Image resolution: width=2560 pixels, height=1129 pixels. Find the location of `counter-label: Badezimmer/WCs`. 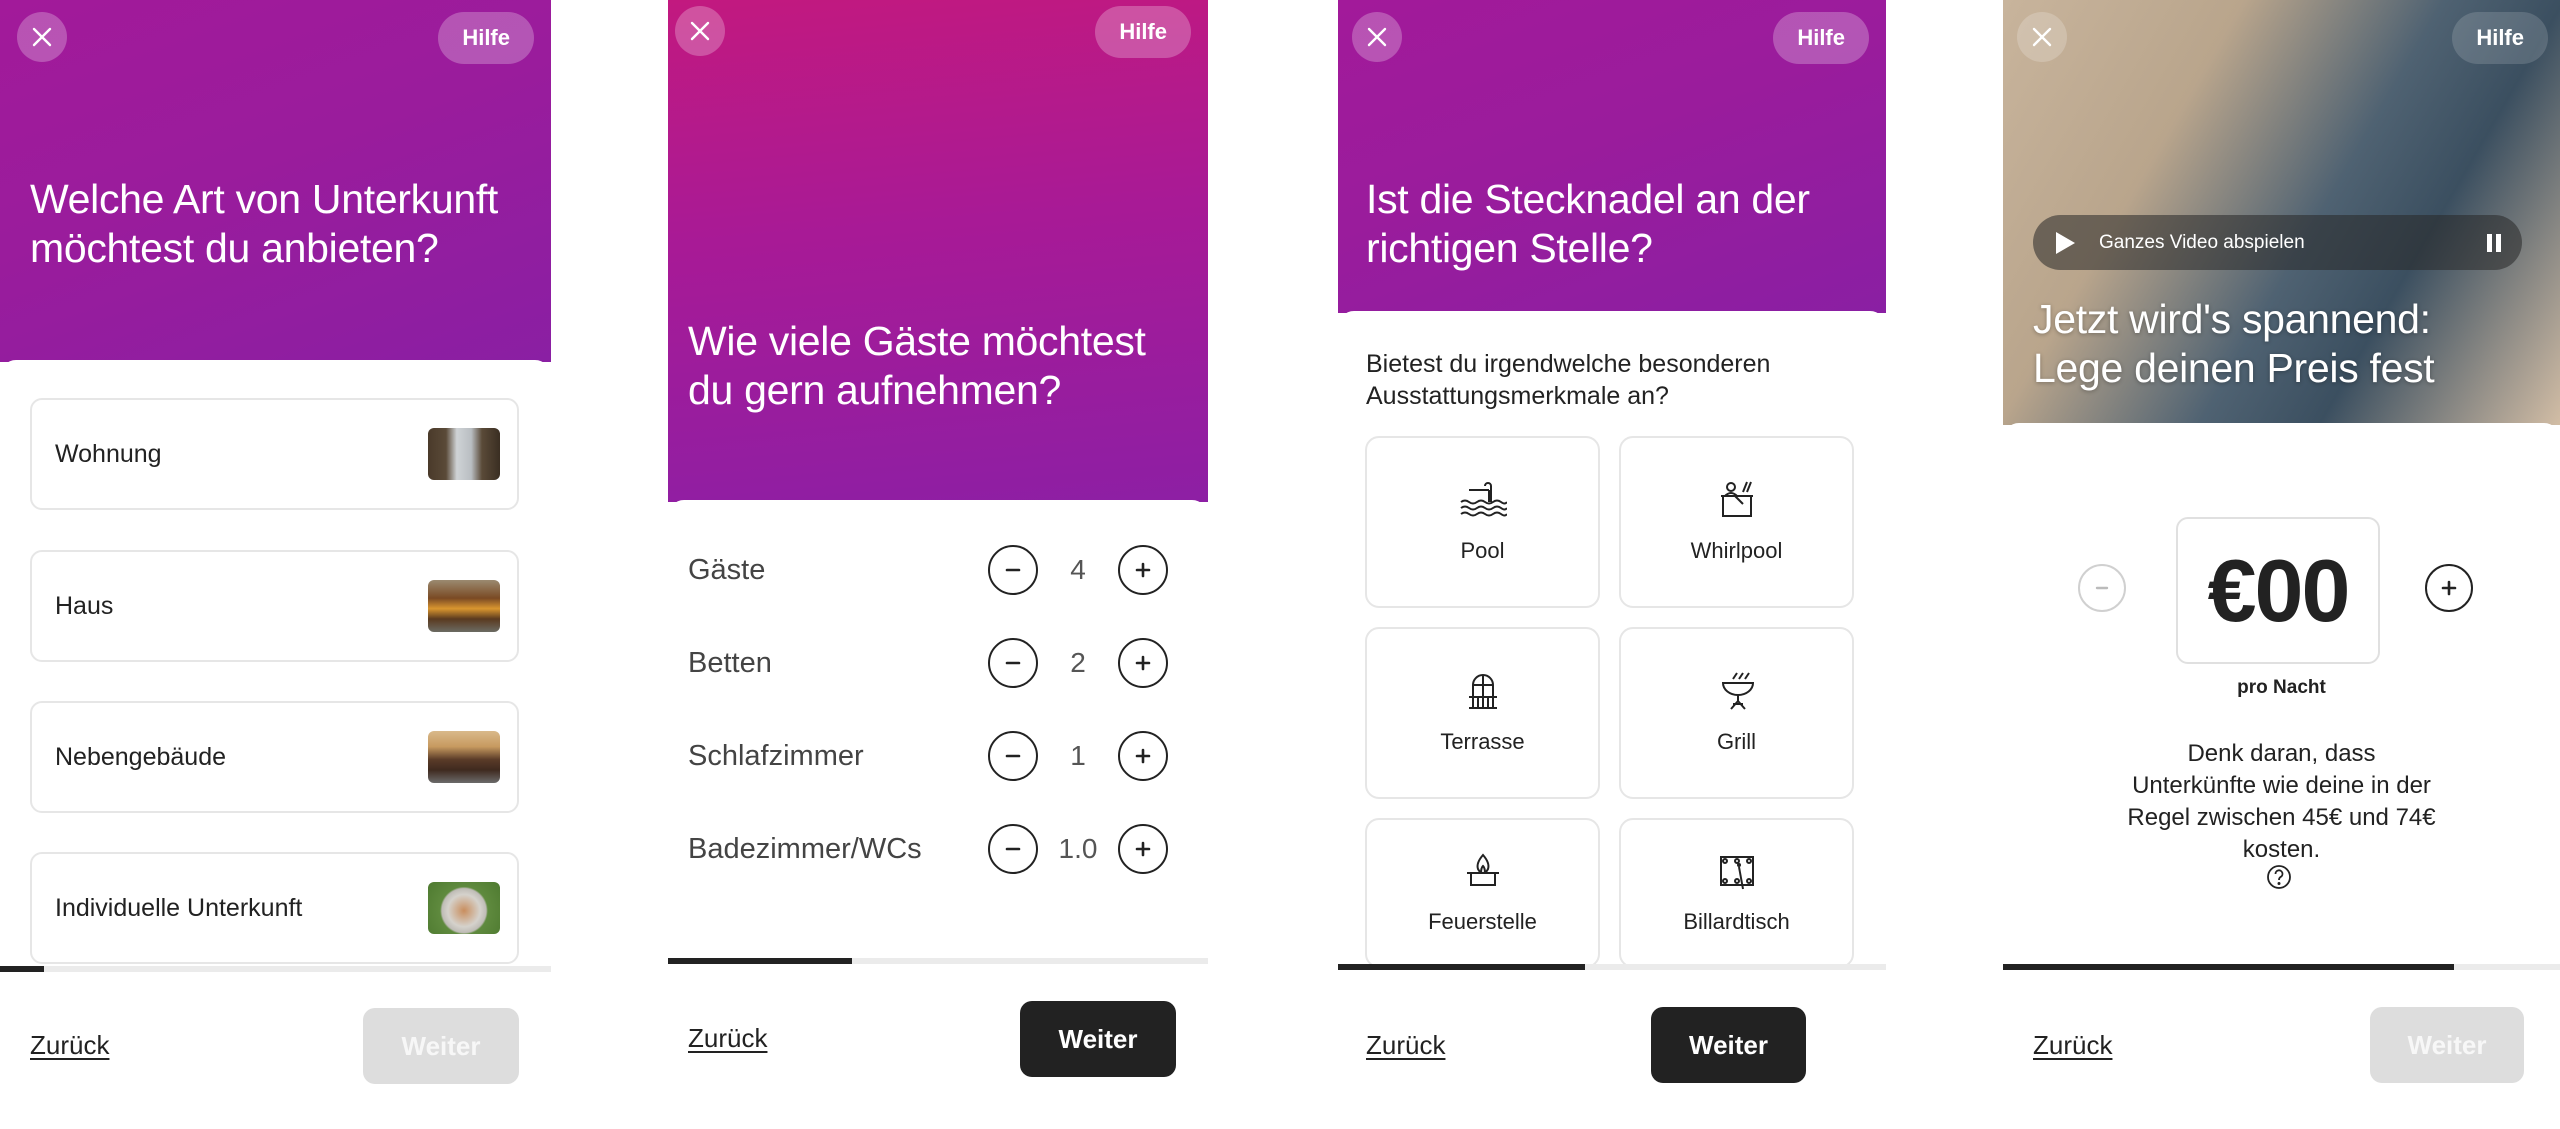

counter-label: Badezimmer/WCs is located at coordinates (805, 848).